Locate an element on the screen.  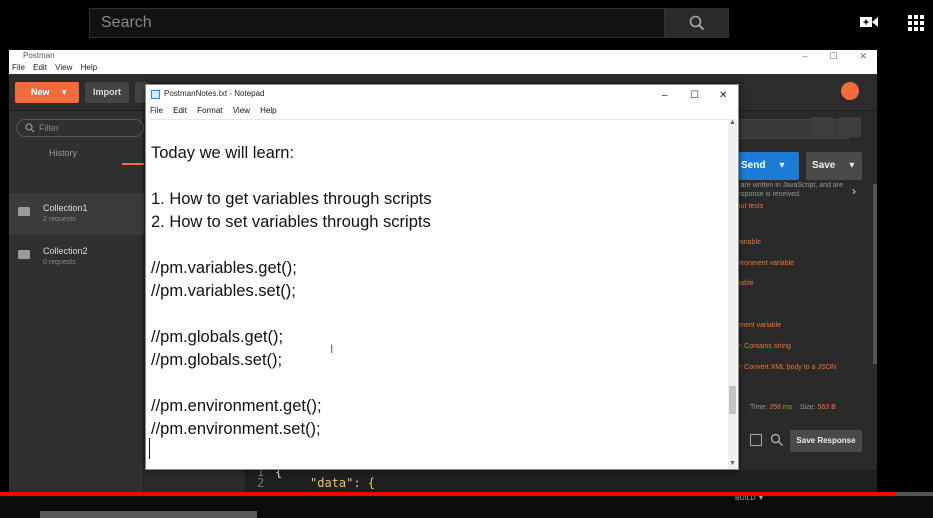
collection-name: Collection2 is located at coordinates (65, 251).